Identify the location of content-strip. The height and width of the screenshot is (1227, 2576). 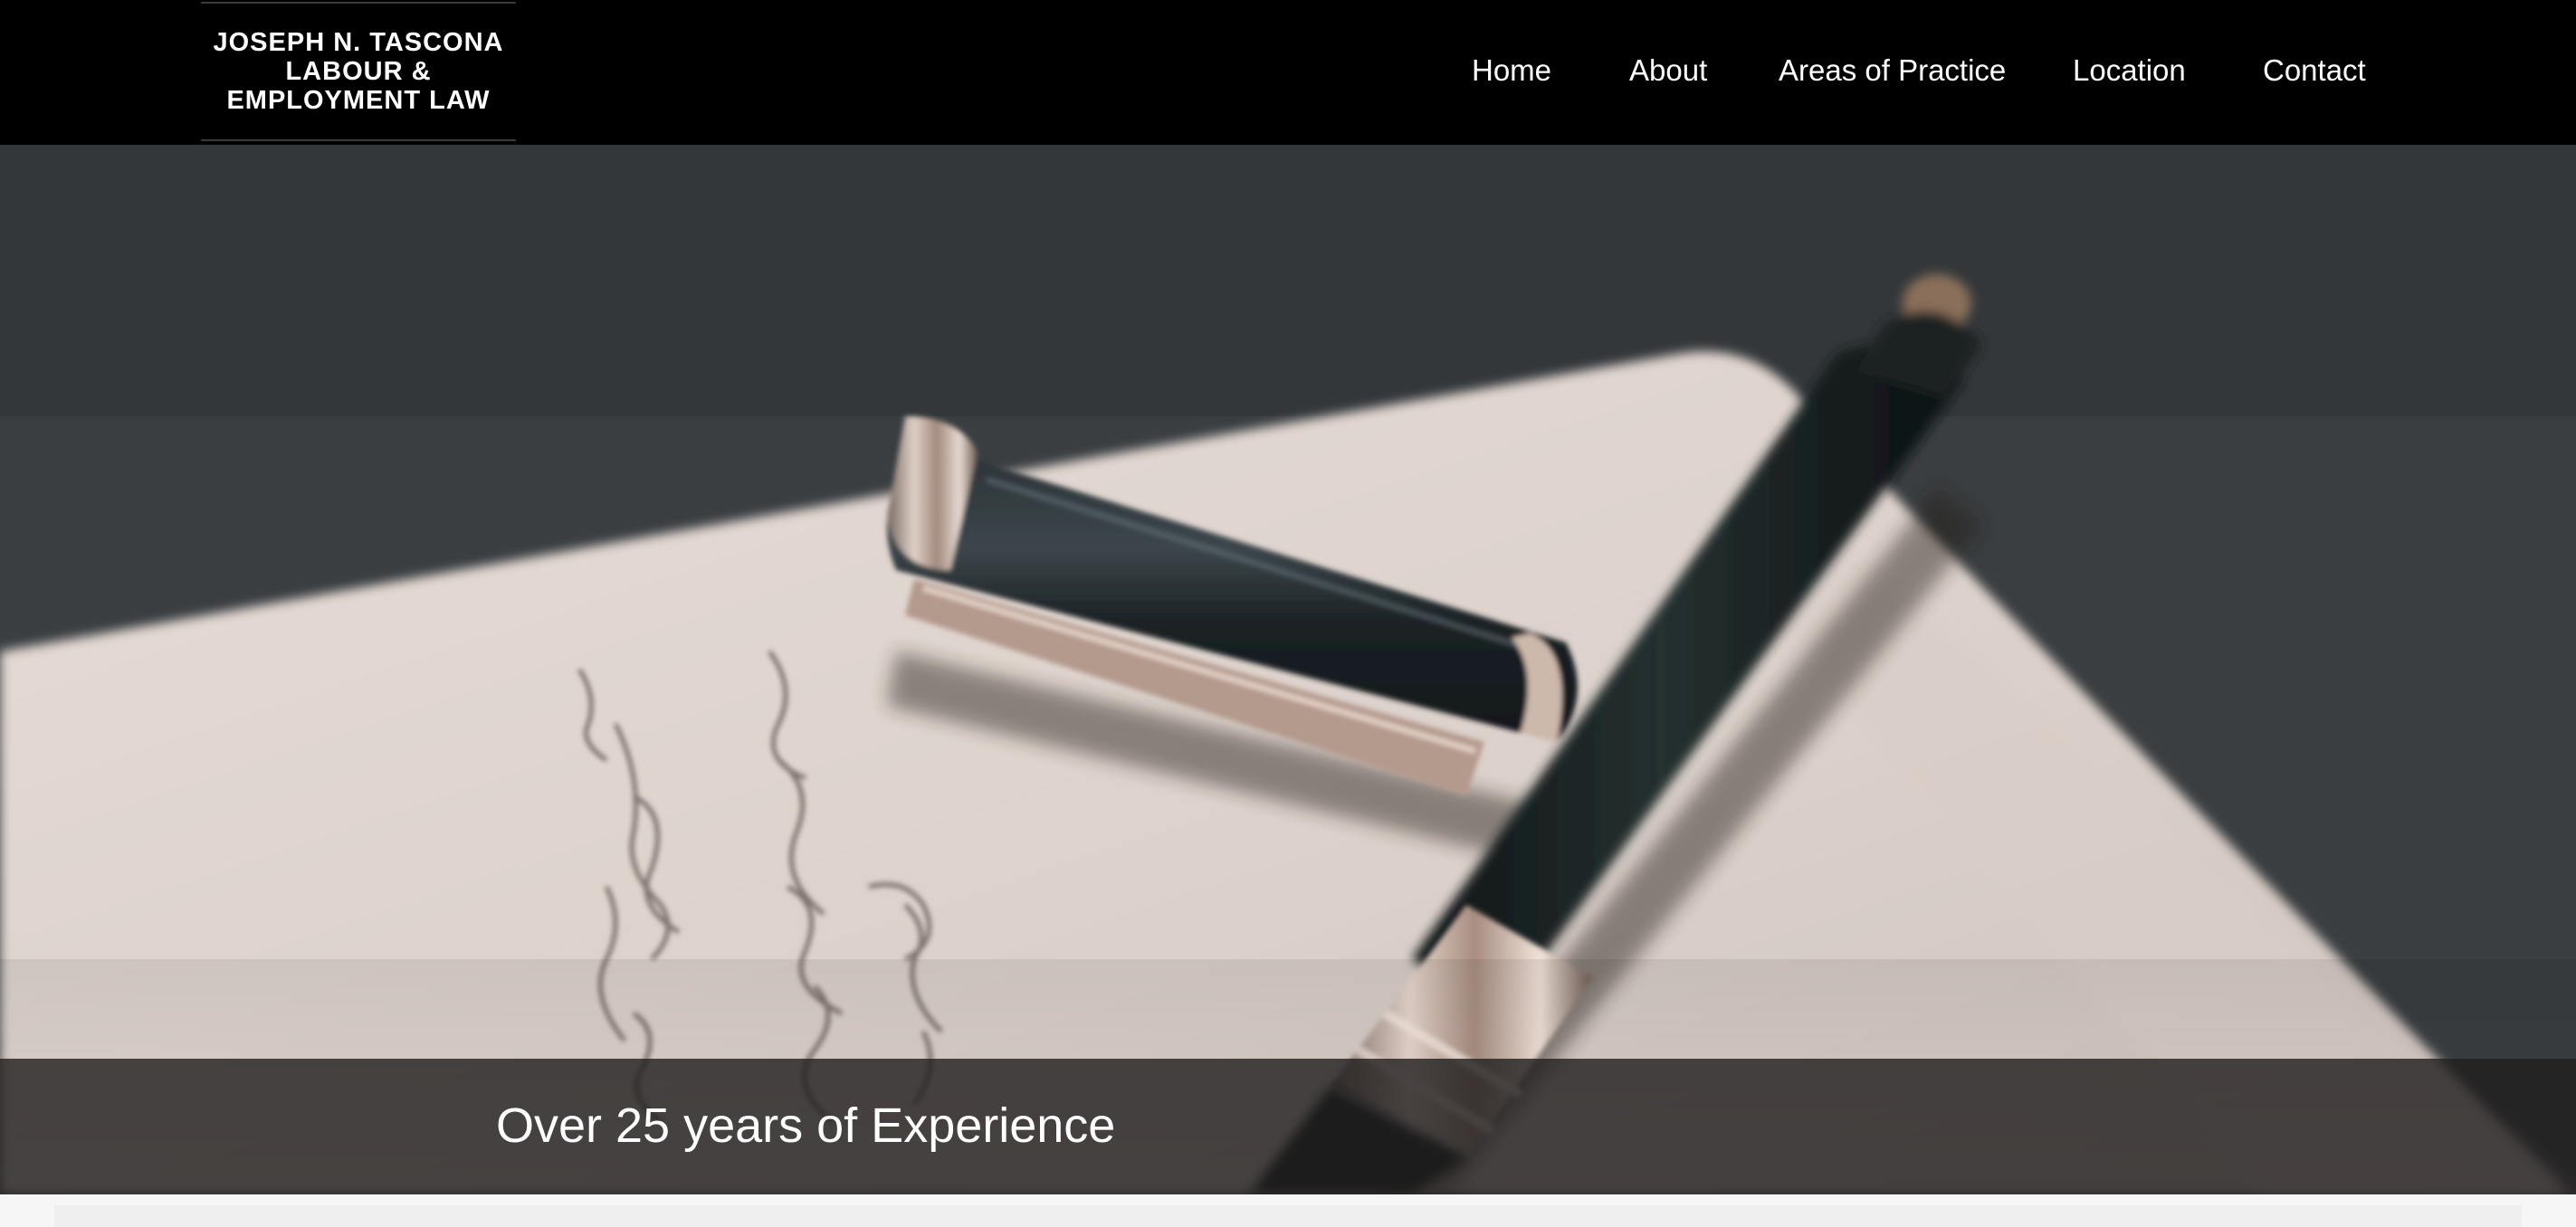
(1288, 1216).